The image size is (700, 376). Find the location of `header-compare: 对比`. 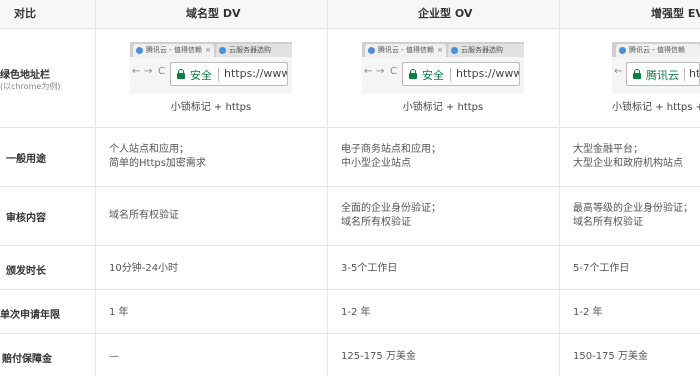

header-compare: 对比 is located at coordinates (25, 13).